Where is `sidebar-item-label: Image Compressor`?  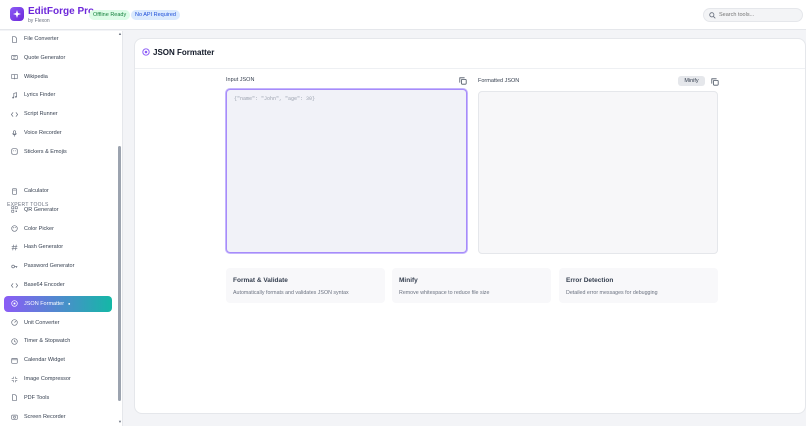
sidebar-item-label: Image Compressor is located at coordinates (47, 379).